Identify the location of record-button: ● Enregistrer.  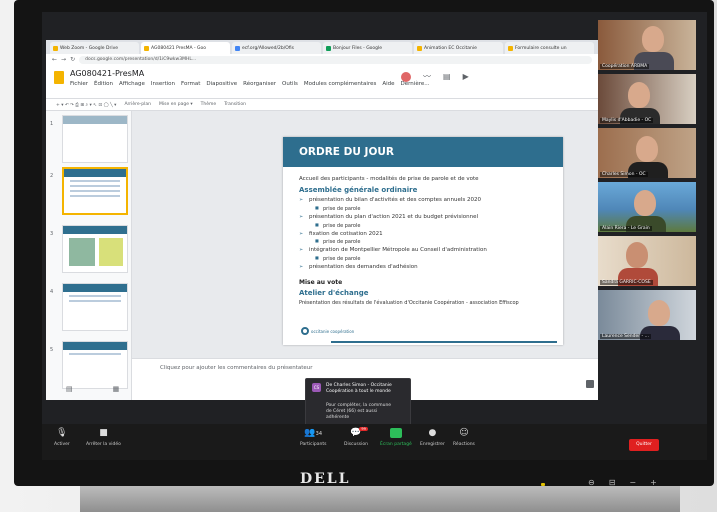
(432, 437).